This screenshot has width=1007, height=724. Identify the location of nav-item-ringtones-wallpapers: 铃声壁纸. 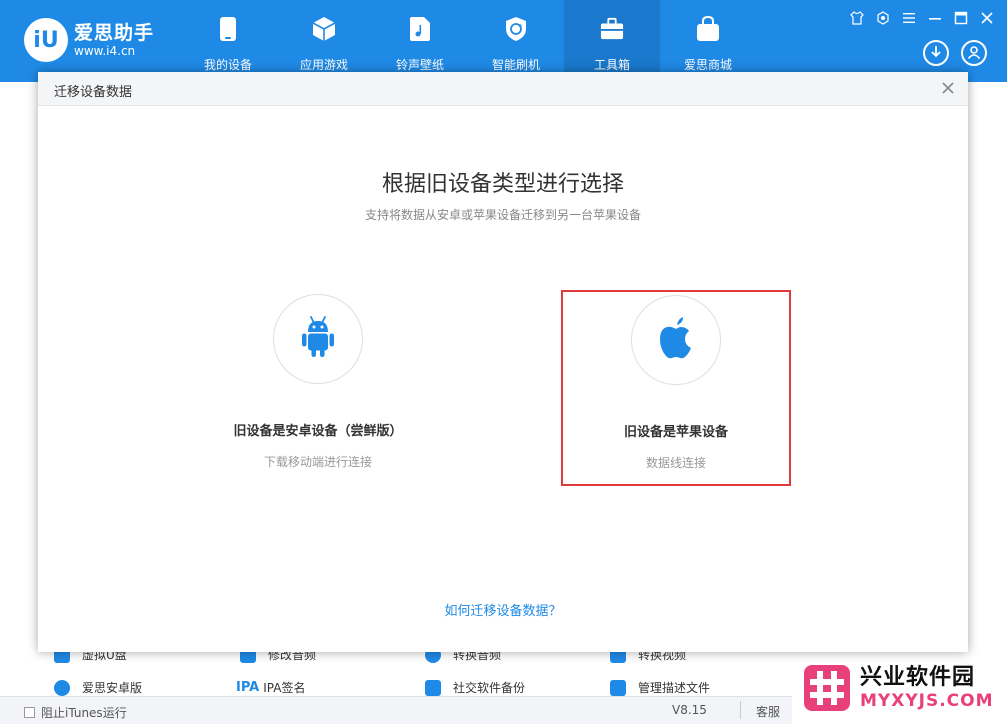
(420, 41).